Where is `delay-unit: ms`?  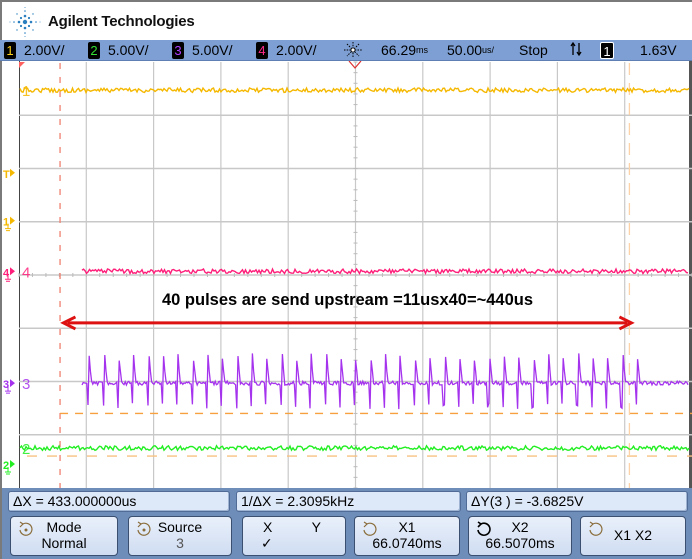
delay-unit: ms is located at coordinates (422, 50).